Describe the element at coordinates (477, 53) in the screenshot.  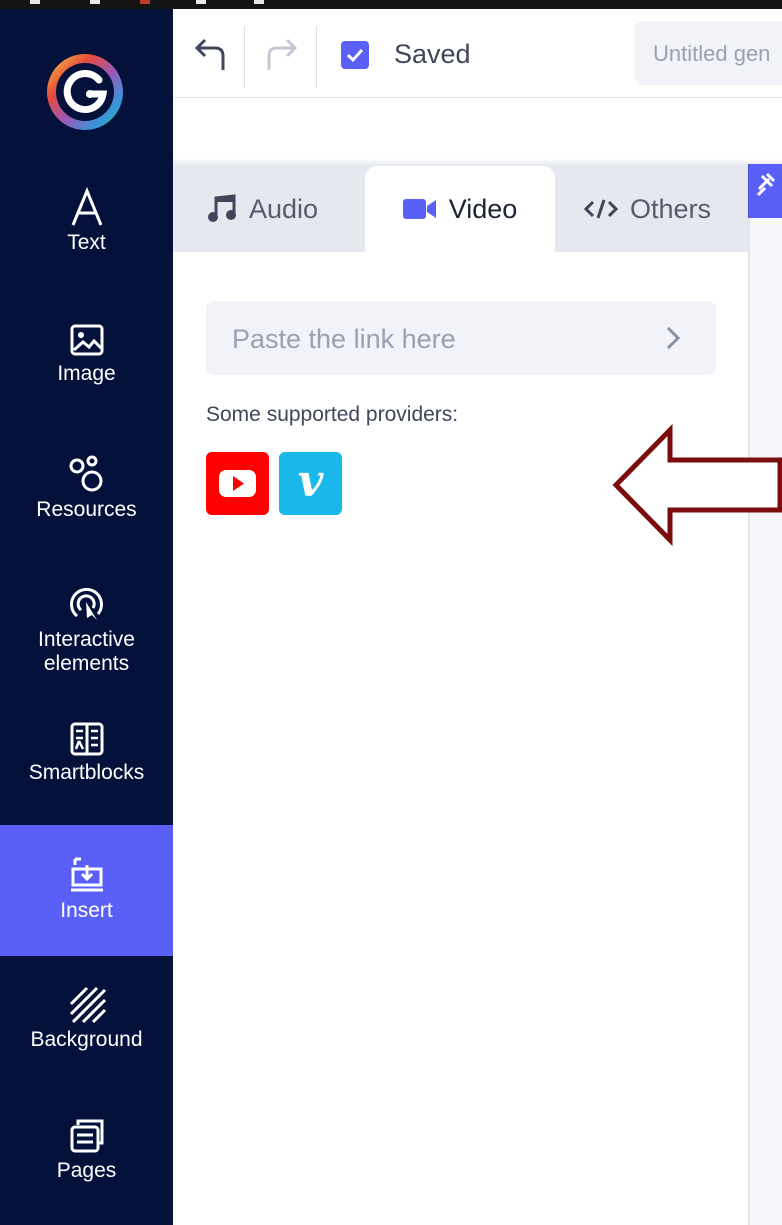
I see `top-toolbar: Saved Untitled gen` at that location.